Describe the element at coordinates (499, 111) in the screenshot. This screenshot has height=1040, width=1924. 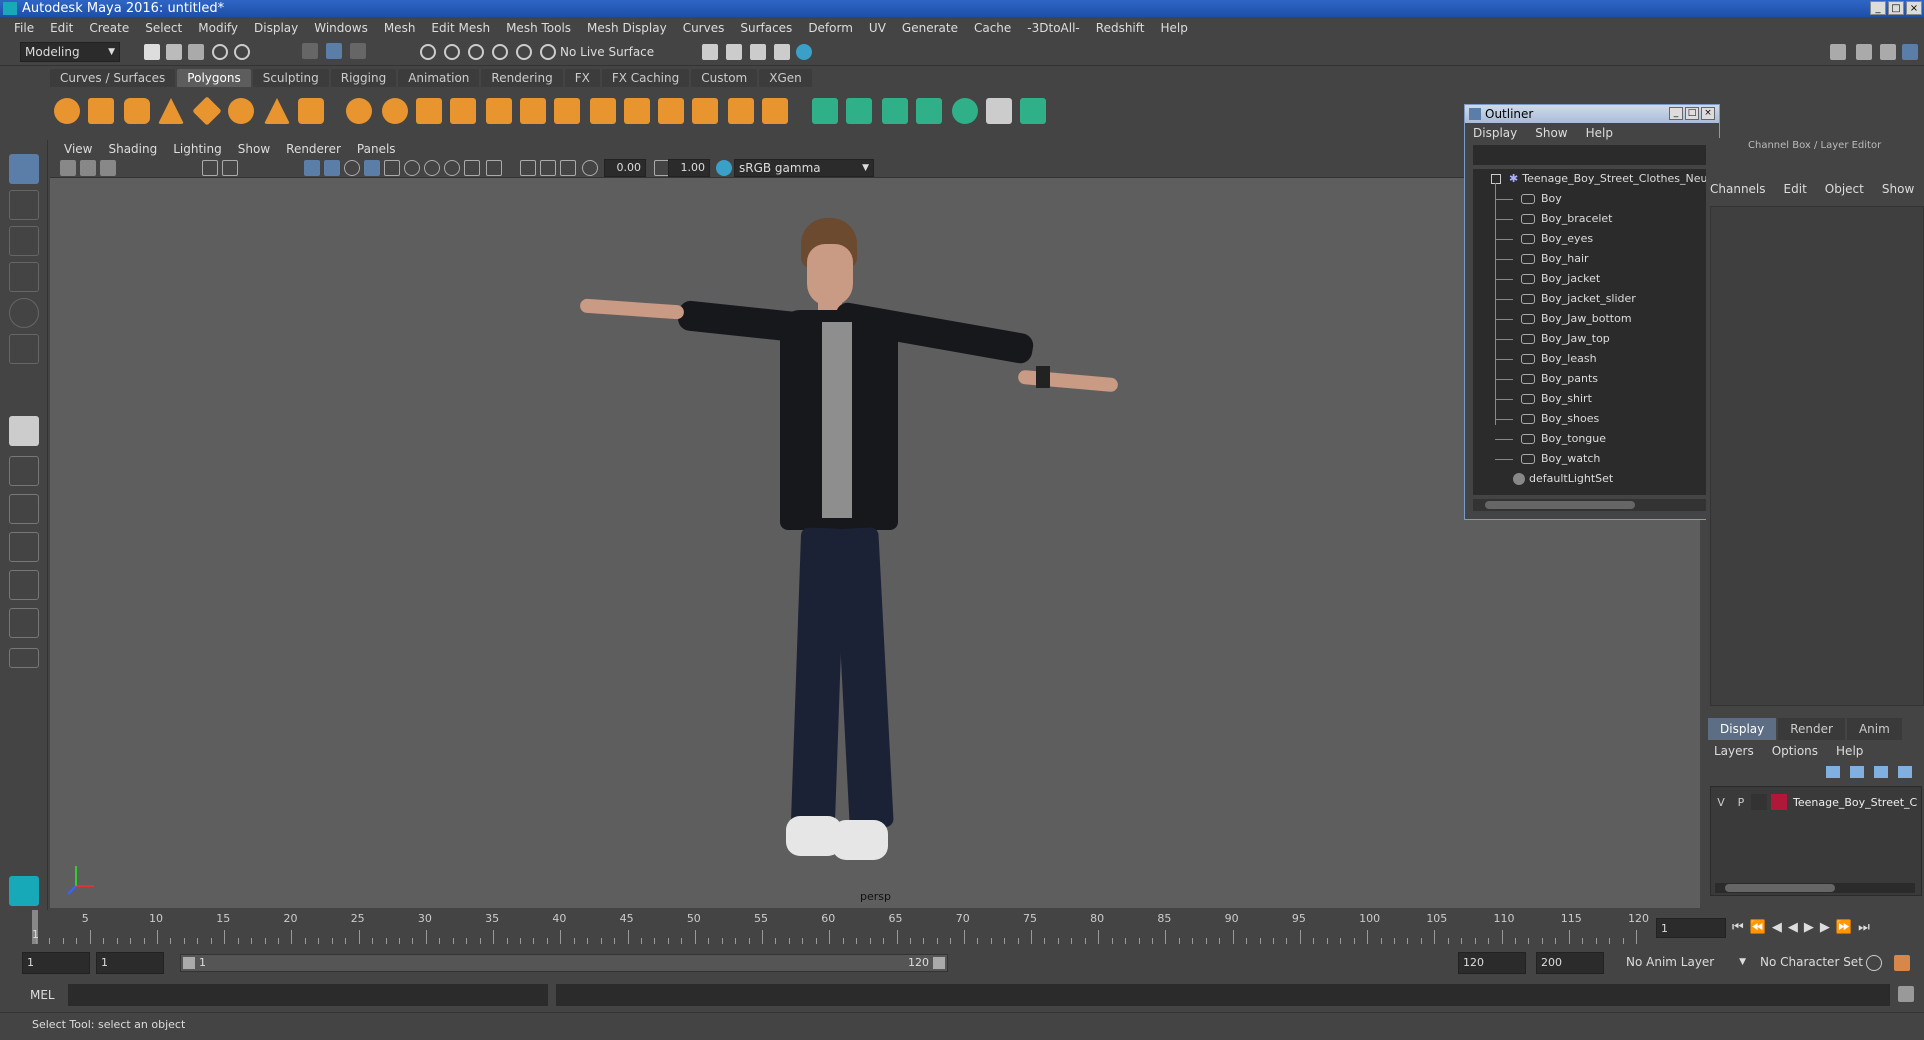
I see `bridge-icon` at that location.